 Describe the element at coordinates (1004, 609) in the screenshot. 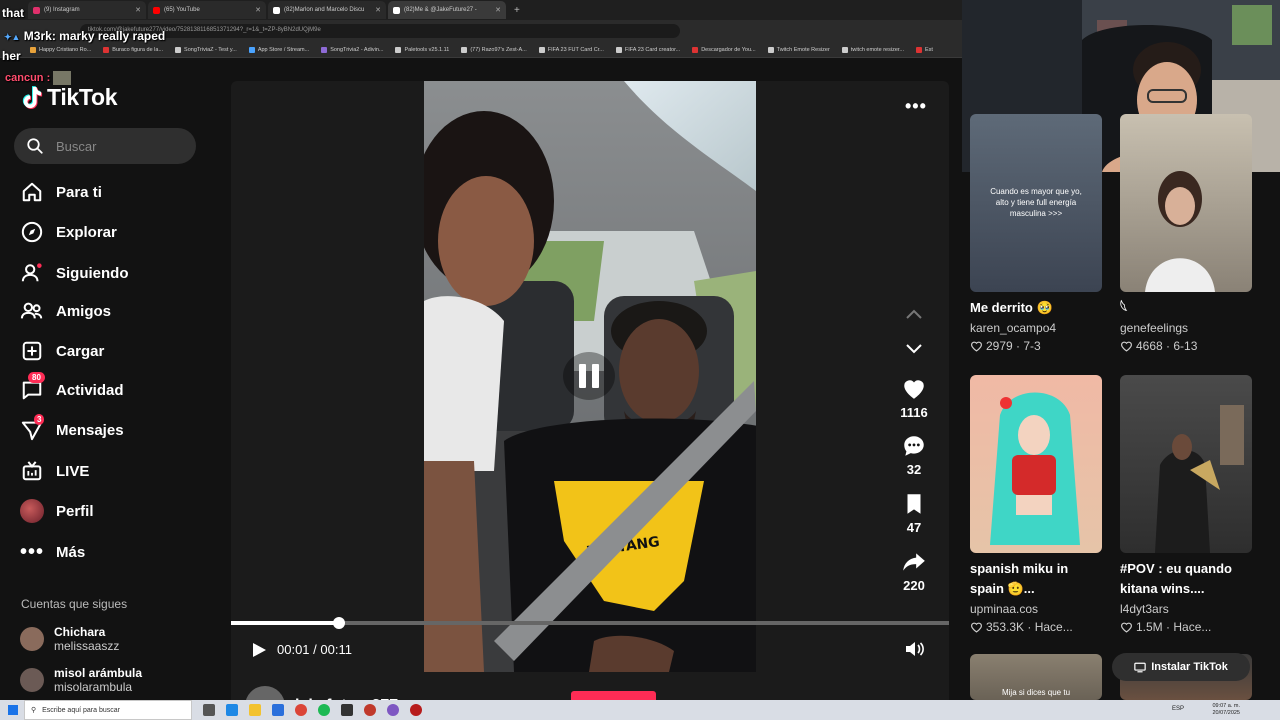

I see `card-user: upminaa.cos` at that location.